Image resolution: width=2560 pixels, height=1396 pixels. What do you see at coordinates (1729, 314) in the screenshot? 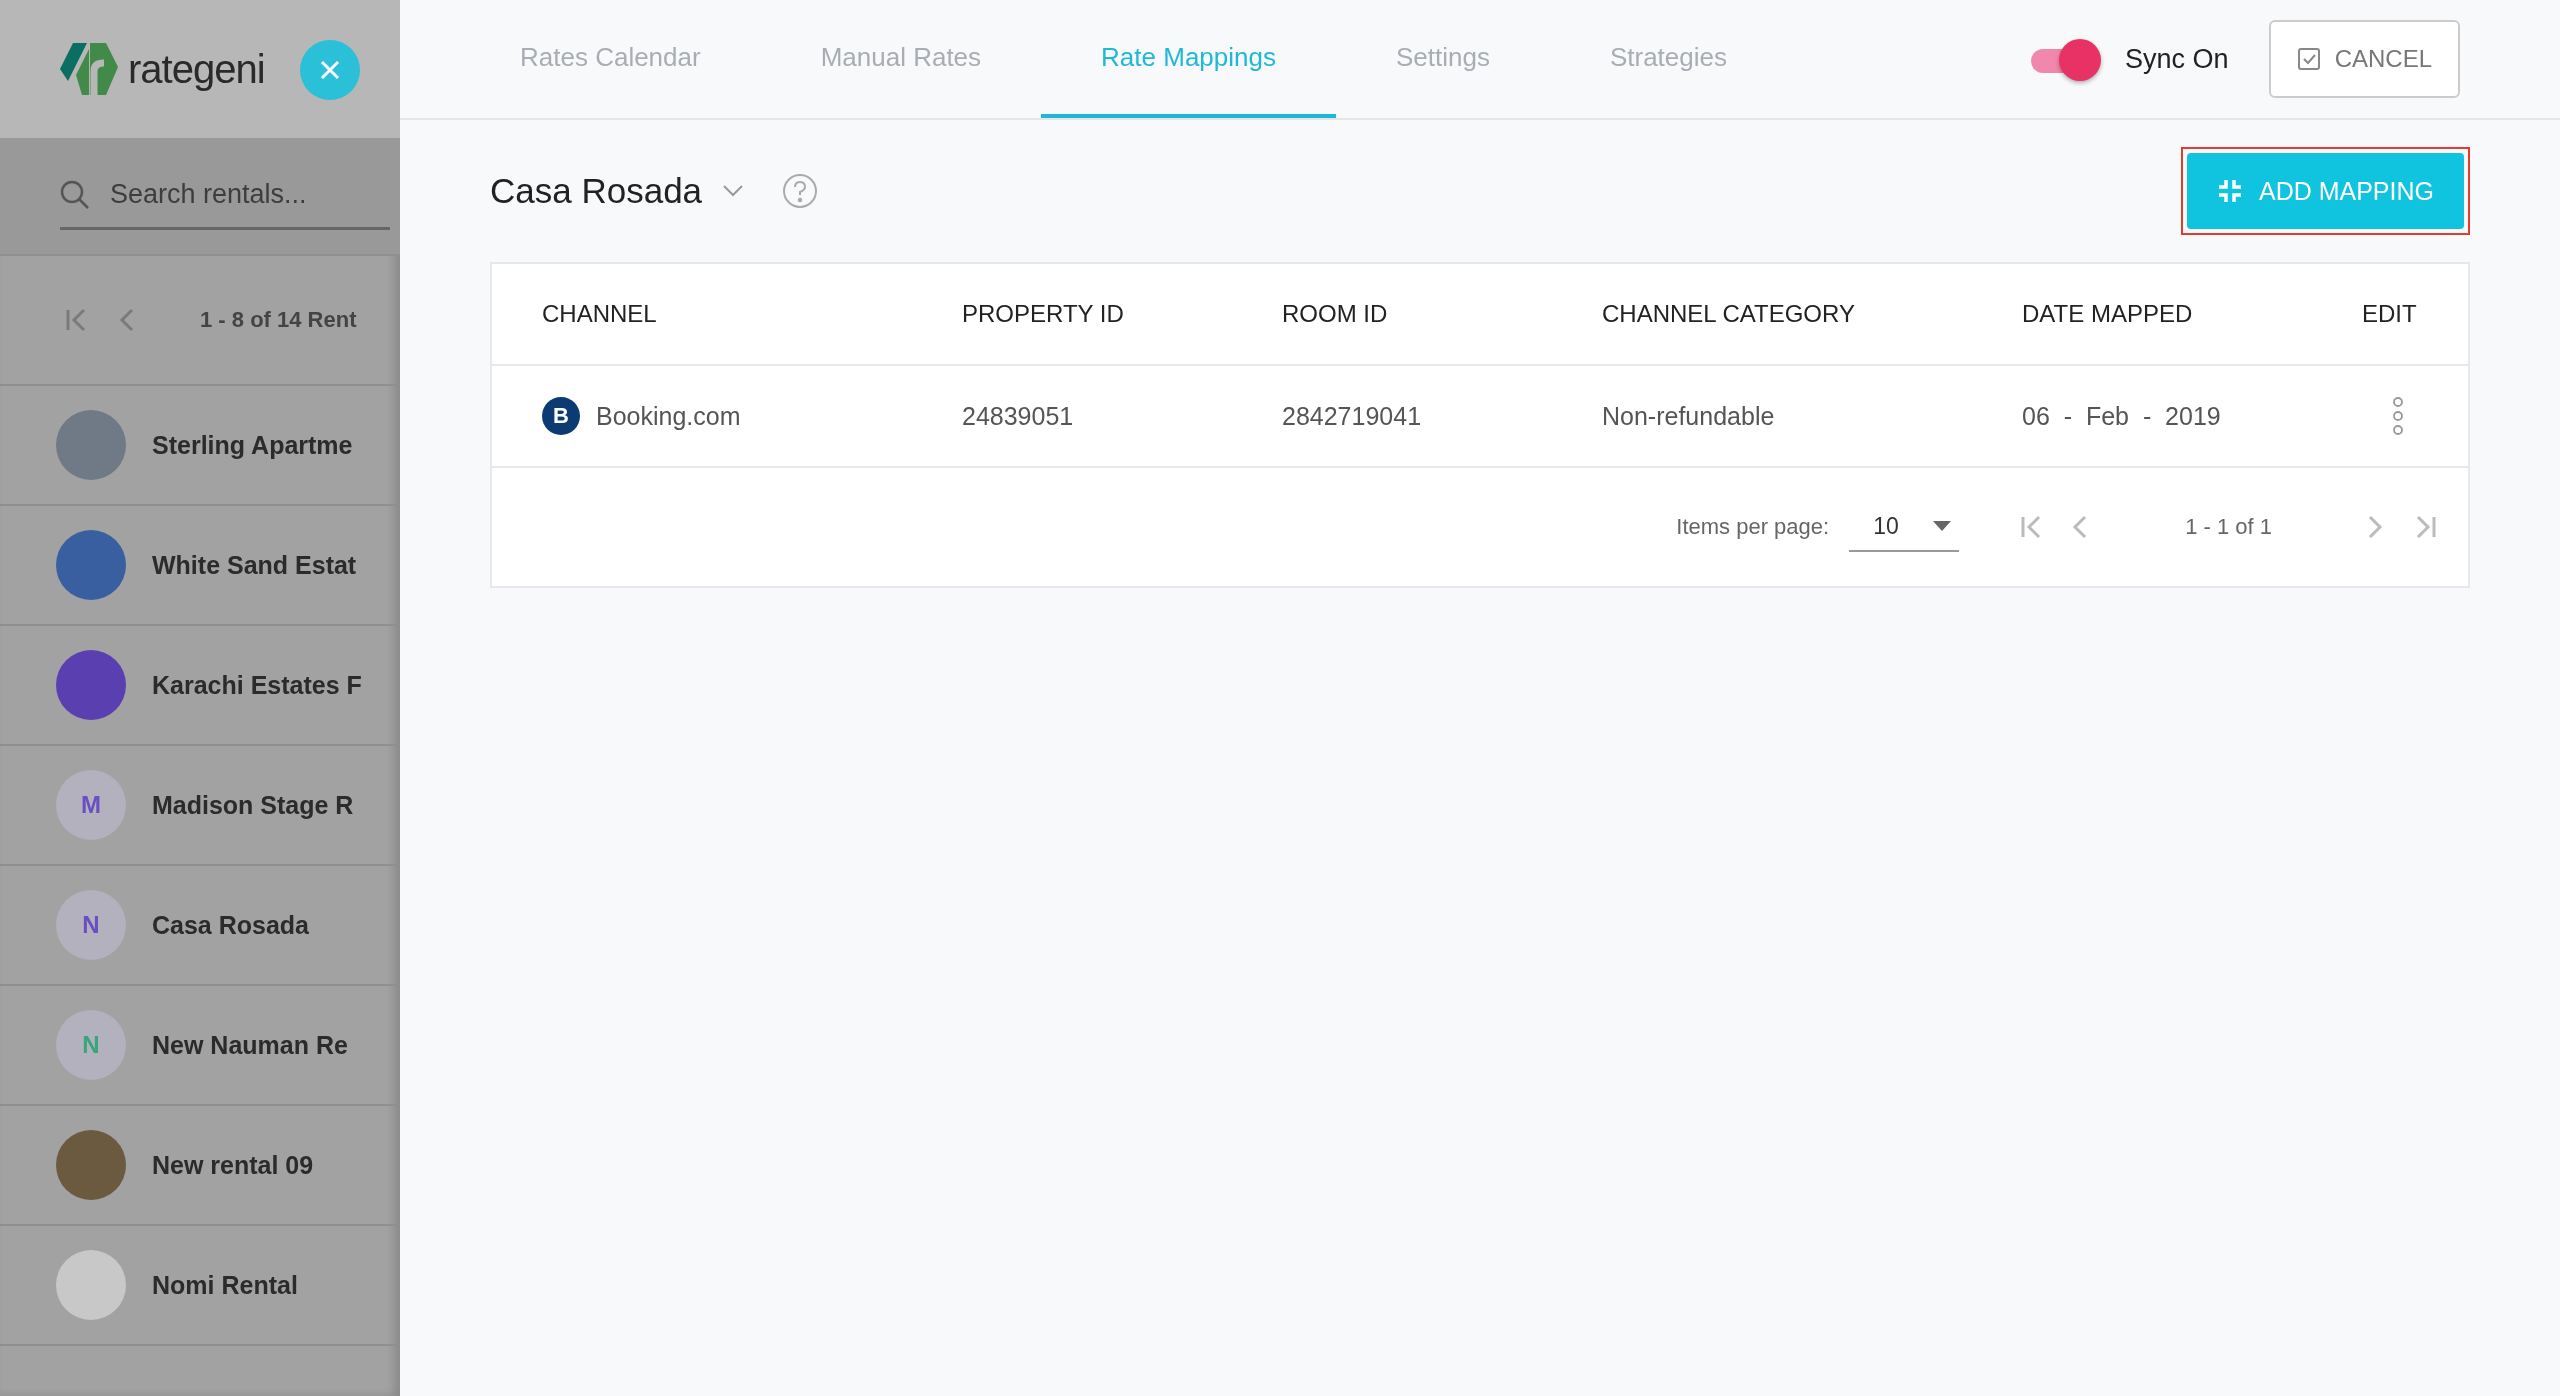
I see `column-header: CHANNEL CATEGORY` at bounding box center [1729, 314].